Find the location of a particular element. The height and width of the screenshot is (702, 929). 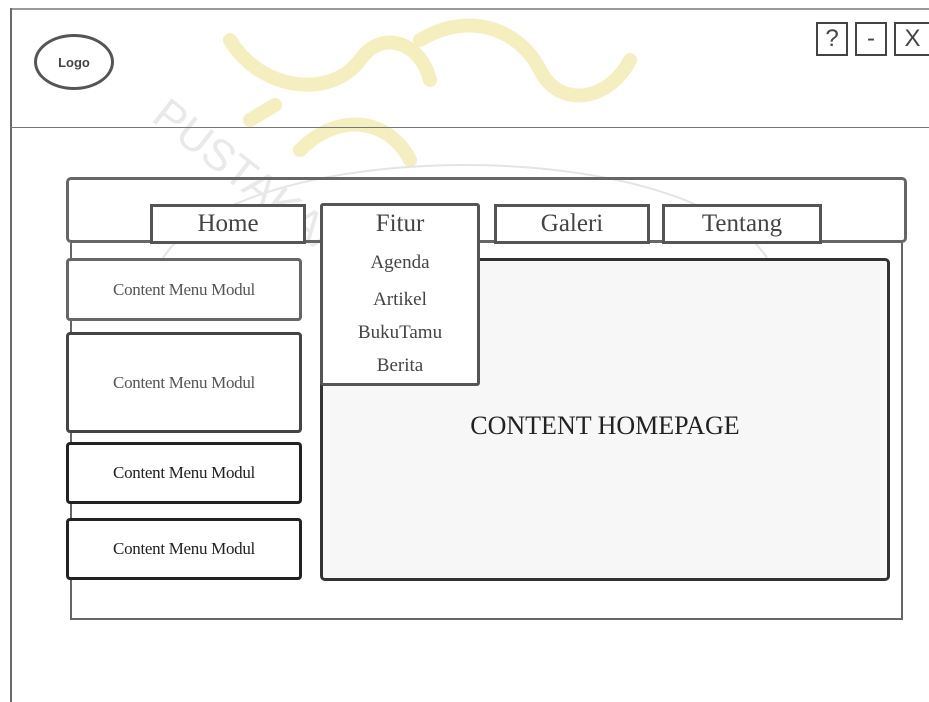

dropdown-item-berita: Berita is located at coordinates (400, 366).